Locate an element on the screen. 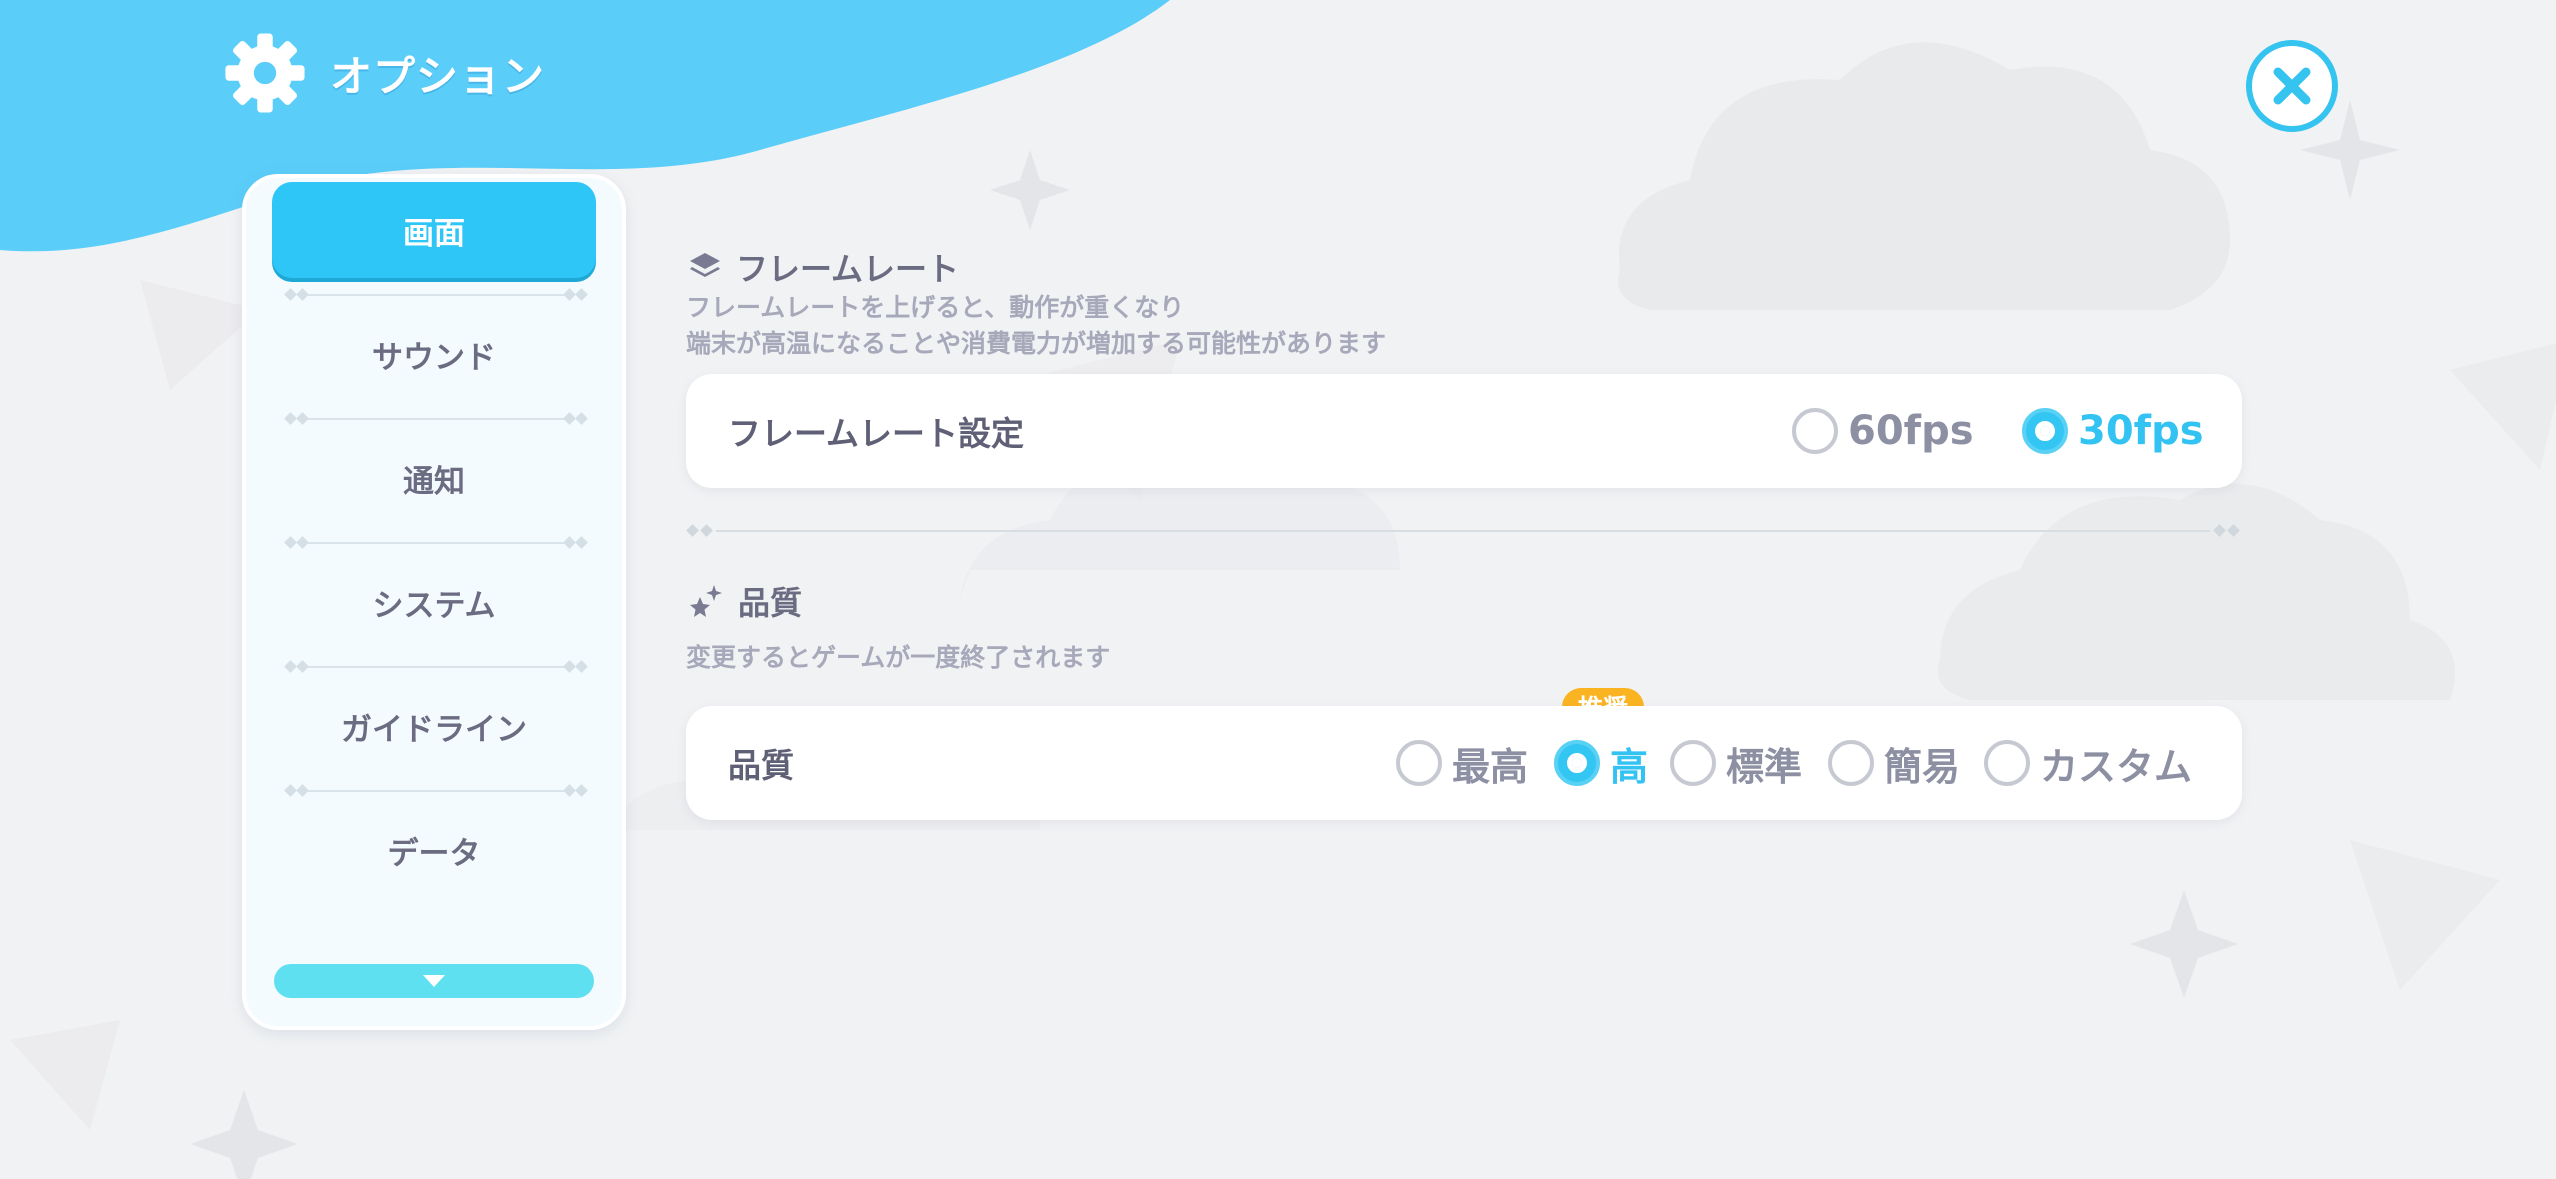  page-header: オプション is located at coordinates (383, 73).